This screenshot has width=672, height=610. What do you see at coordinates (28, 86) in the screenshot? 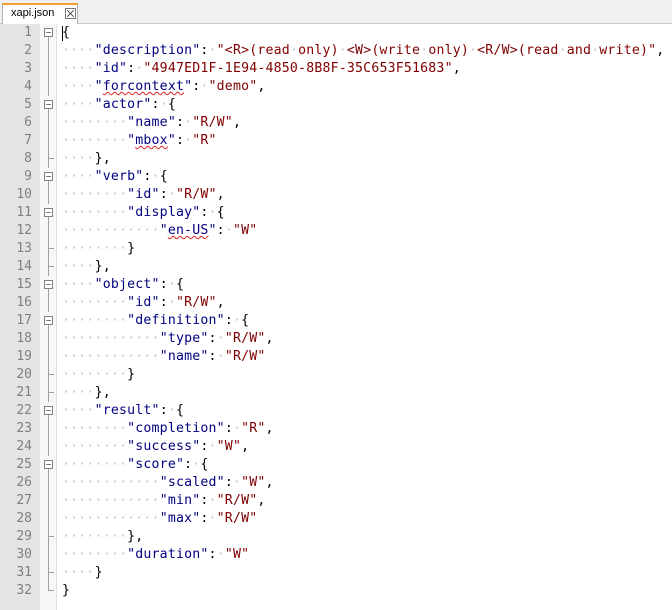
I see `line-number: 4` at bounding box center [28, 86].